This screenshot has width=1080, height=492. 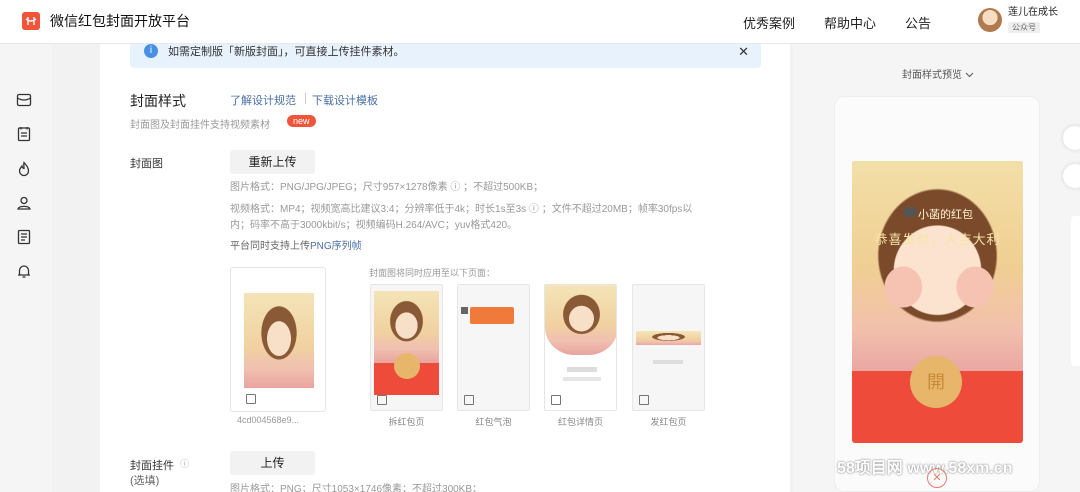 What do you see at coordinates (120, 21) in the screenshot?
I see `app-title: 微信红包封面开放平台` at bounding box center [120, 21].